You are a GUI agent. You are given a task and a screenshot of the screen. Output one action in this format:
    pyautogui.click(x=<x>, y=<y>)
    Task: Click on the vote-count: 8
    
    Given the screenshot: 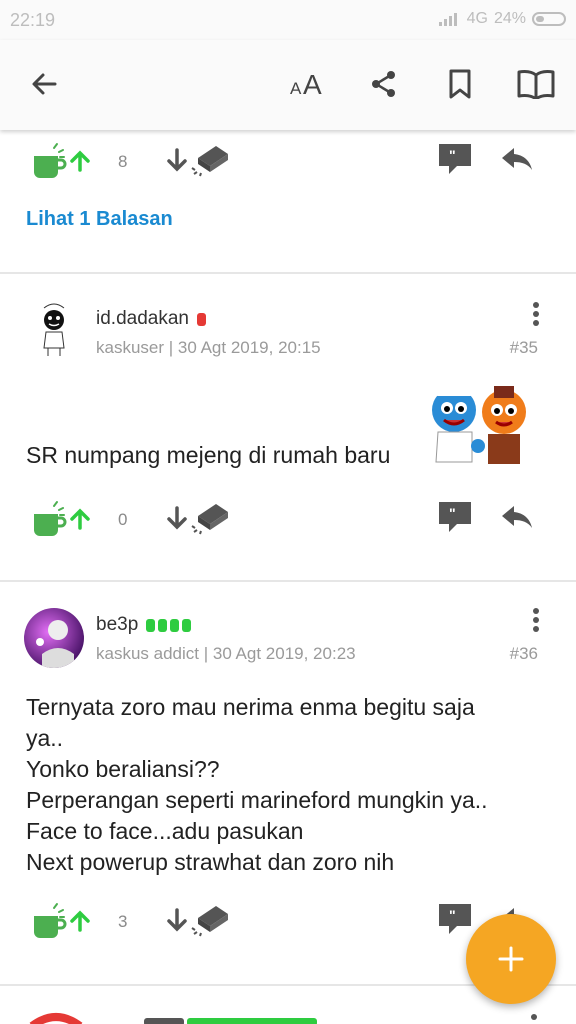 What is the action you would take?
    pyautogui.click(x=123, y=161)
    